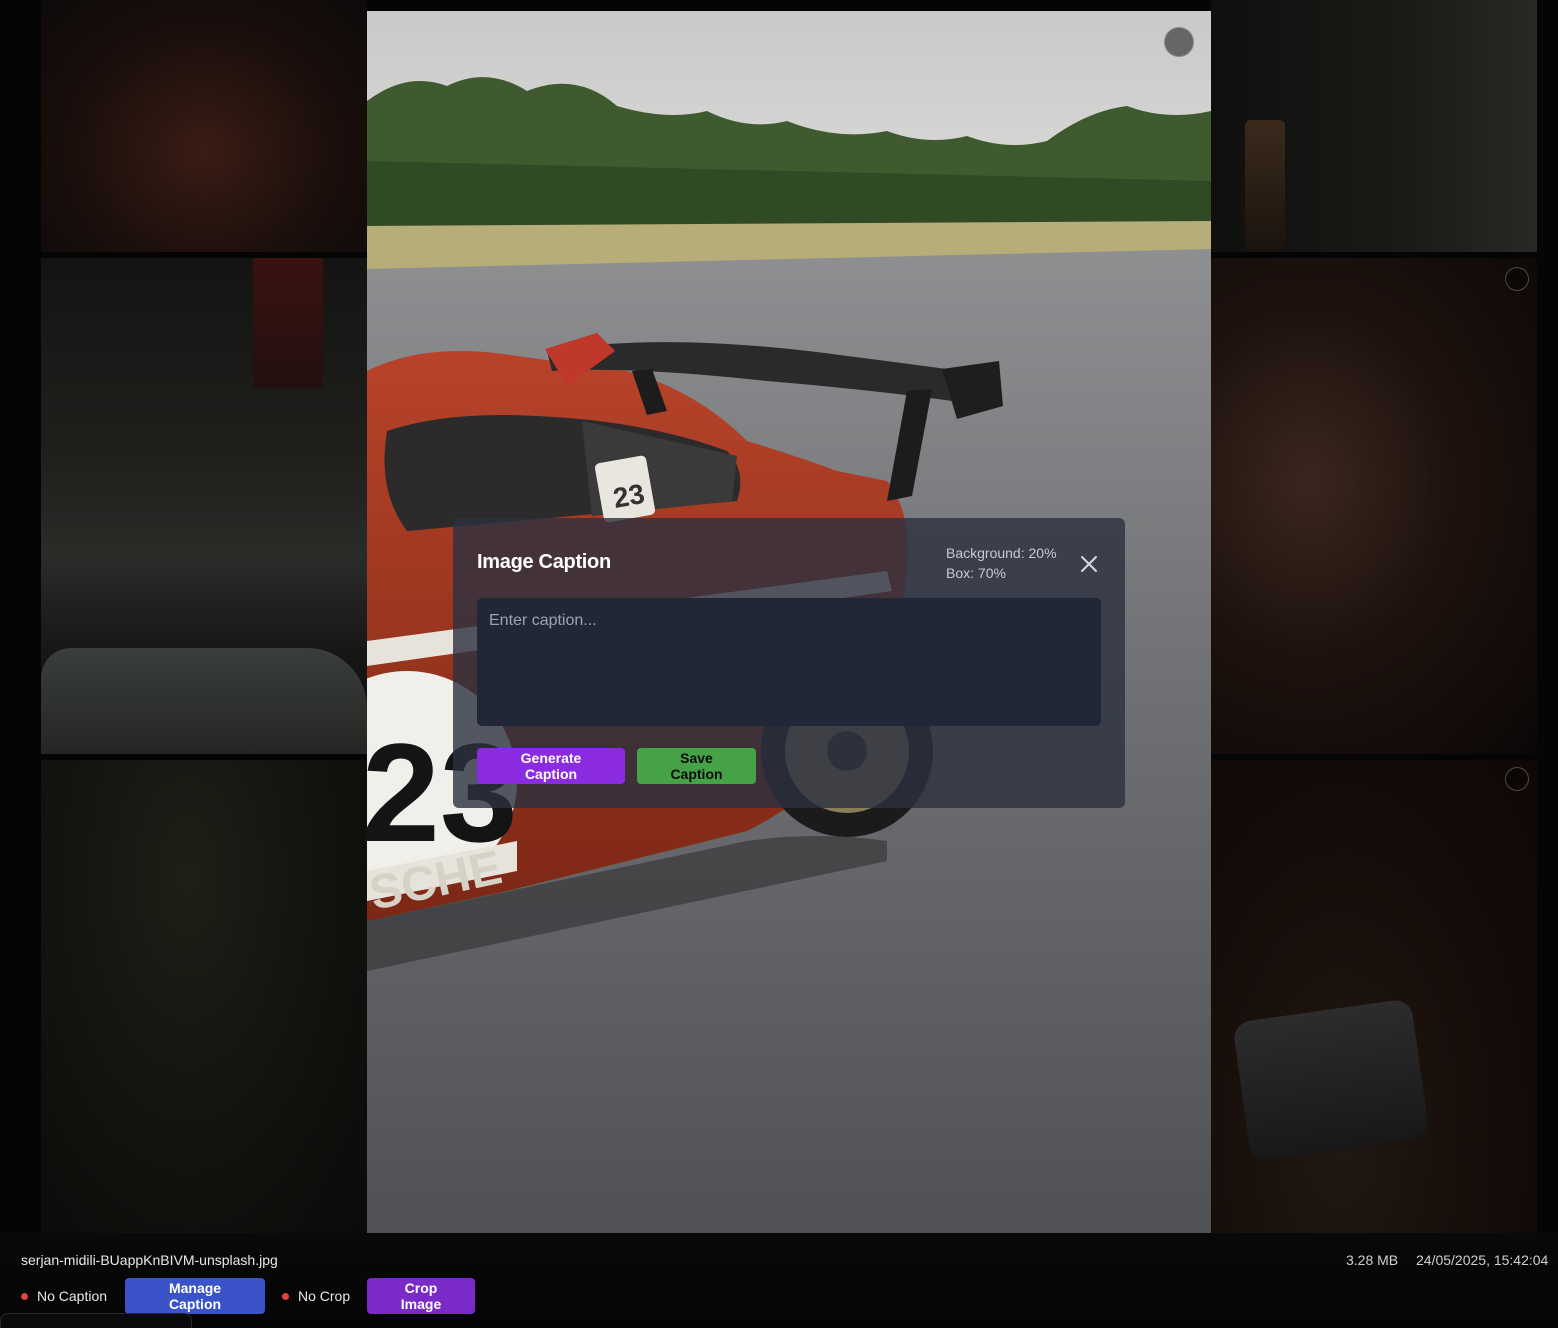 This screenshot has height=1328, width=1558. I want to click on generate-caption-button: Generate Caption, so click(551, 766).